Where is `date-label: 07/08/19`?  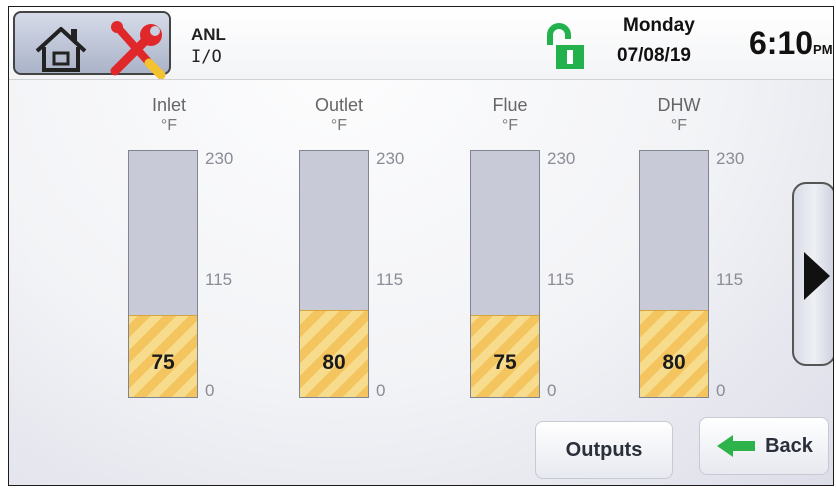 date-label: 07/08/19 is located at coordinates (654, 55).